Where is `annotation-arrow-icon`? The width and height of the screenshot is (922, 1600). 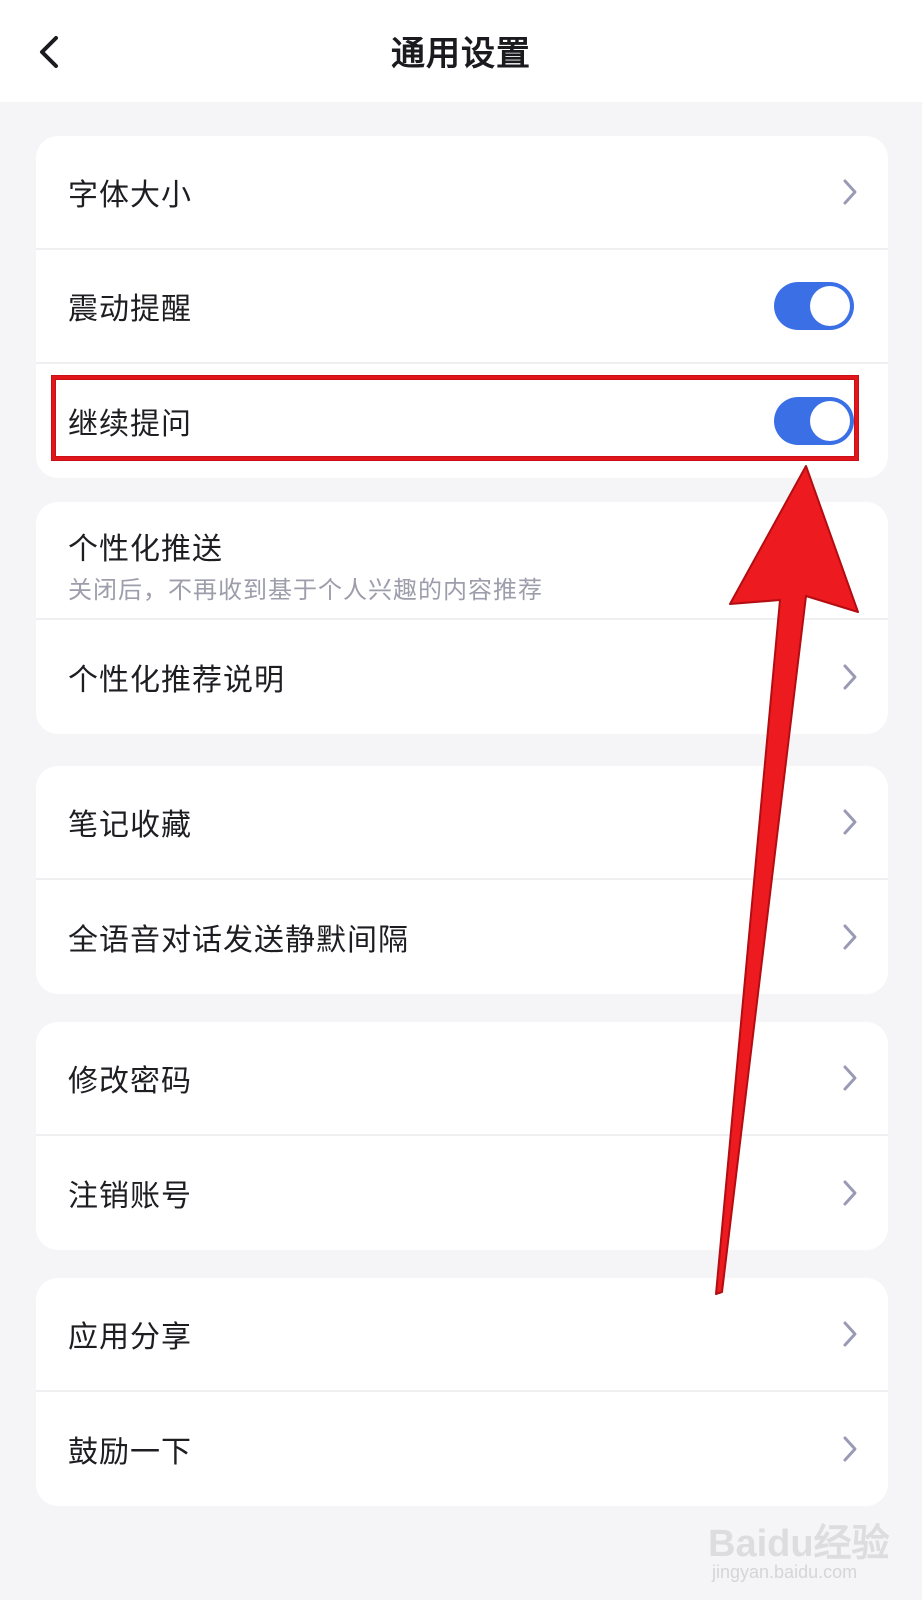 annotation-arrow-icon is located at coordinates (787, 880).